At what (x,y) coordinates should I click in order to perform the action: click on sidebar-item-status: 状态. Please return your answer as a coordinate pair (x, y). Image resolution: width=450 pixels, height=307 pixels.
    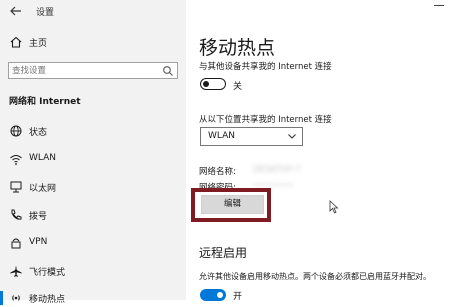
    Looking at the image, I should click on (93, 131).